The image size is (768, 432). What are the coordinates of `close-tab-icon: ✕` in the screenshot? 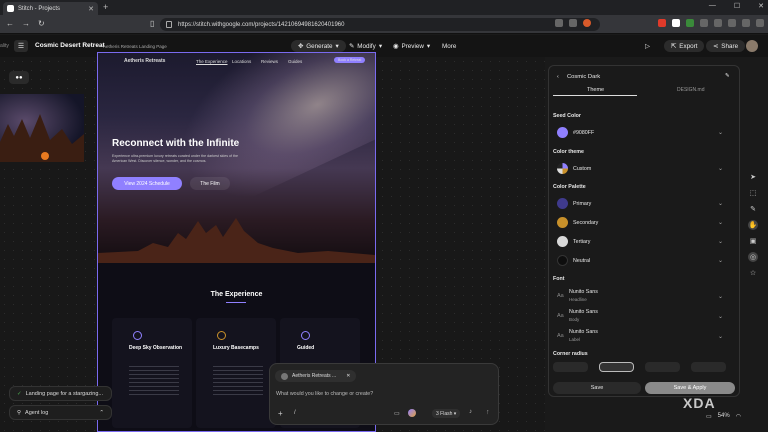 It's located at (91, 9).